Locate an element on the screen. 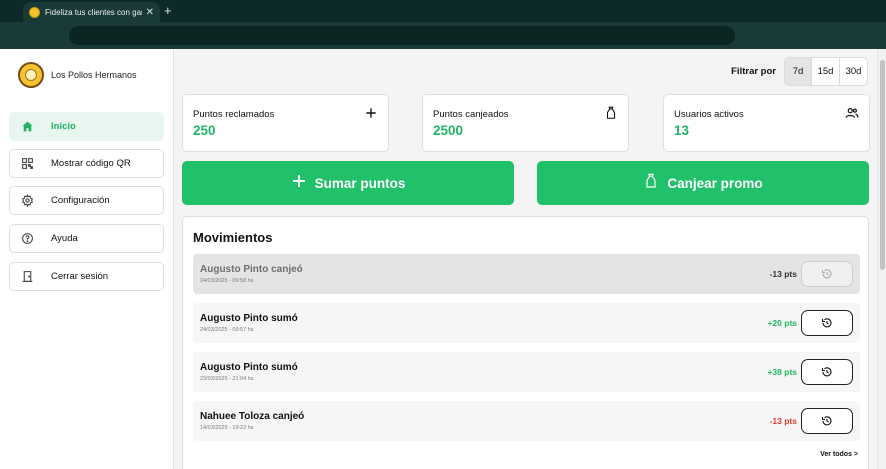  stat-card-puntos-canjeados: Puntos canjeados 2500 is located at coordinates (525, 123).